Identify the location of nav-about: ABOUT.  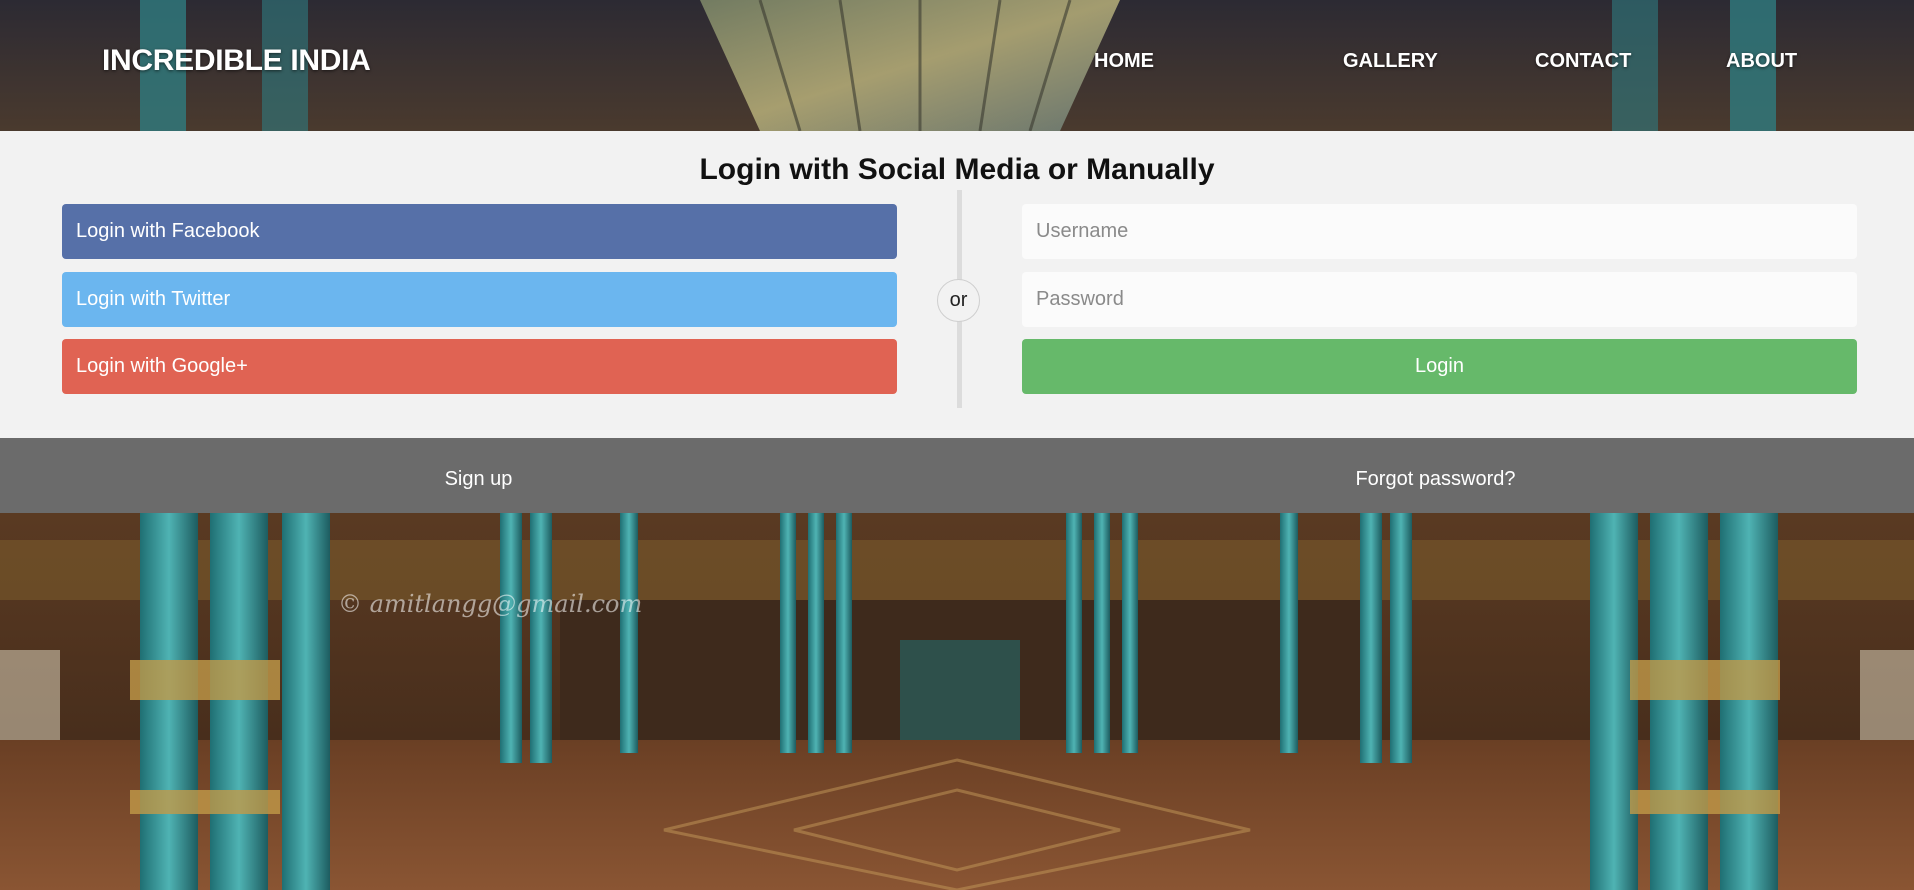
(1761, 61).